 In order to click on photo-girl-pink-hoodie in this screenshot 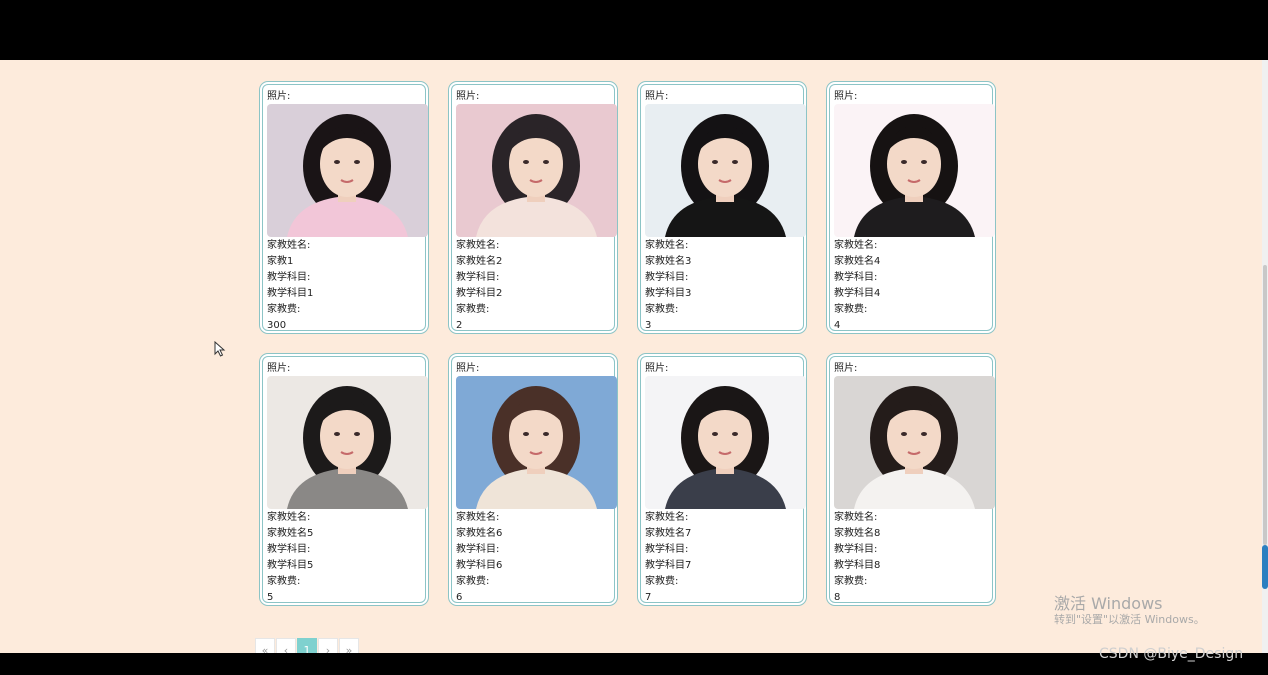, I will do `click(347, 170)`.